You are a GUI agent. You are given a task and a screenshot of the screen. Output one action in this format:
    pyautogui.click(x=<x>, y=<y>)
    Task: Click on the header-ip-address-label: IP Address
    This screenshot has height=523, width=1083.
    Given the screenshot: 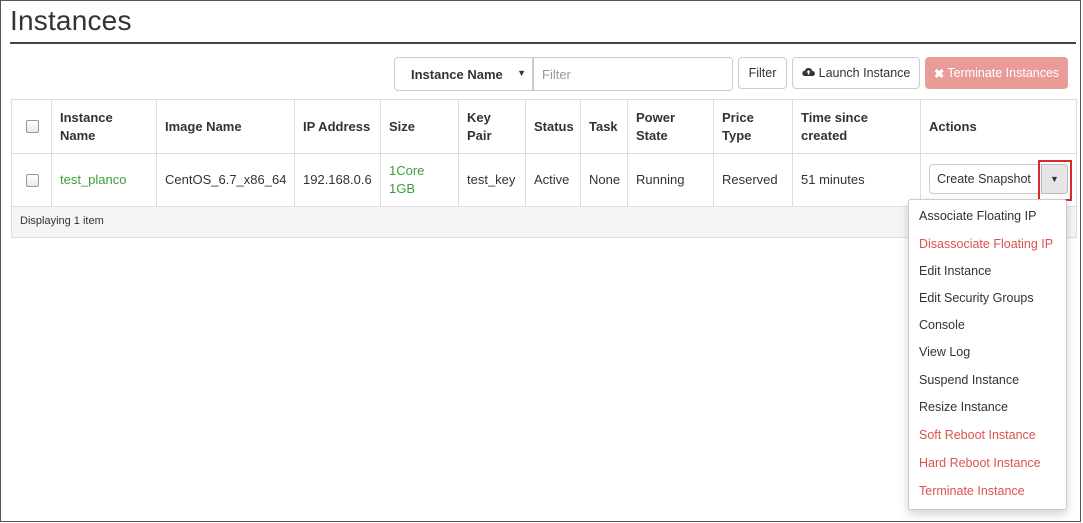 What is the action you would take?
    pyautogui.click(x=337, y=126)
    